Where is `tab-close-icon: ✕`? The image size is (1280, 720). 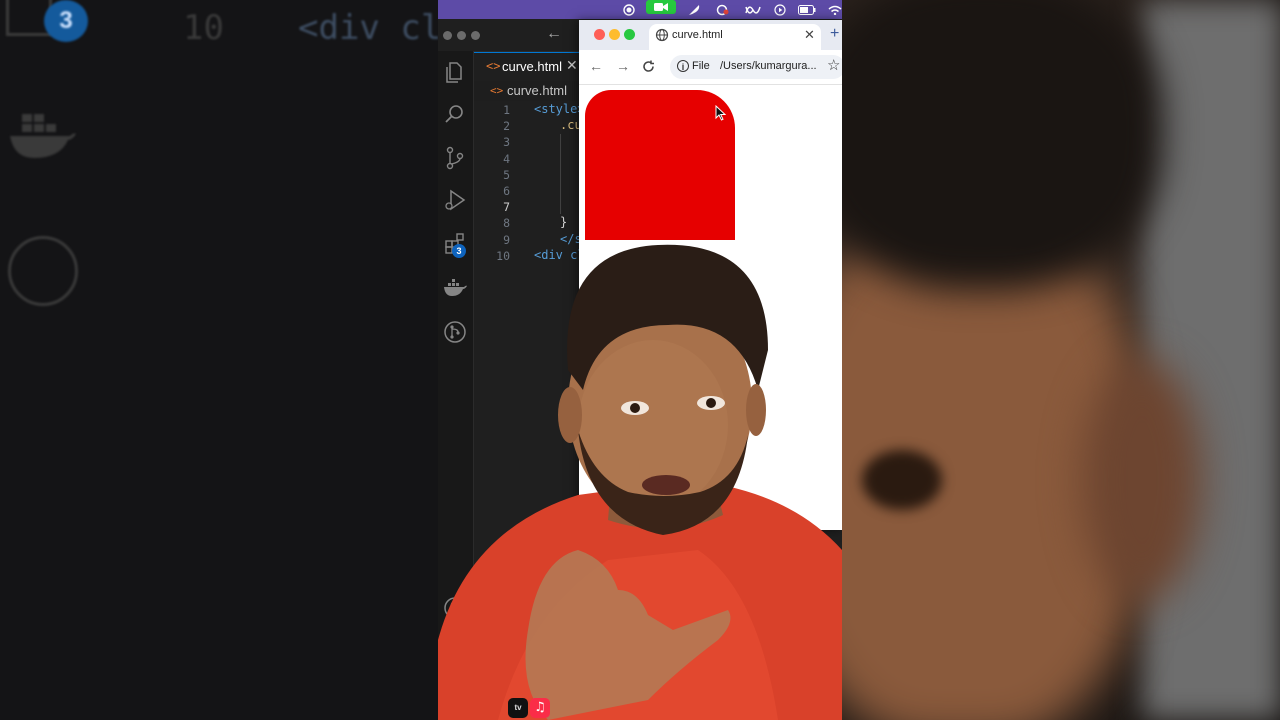
tab-close-icon: ✕ is located at coordinates (572, 65).